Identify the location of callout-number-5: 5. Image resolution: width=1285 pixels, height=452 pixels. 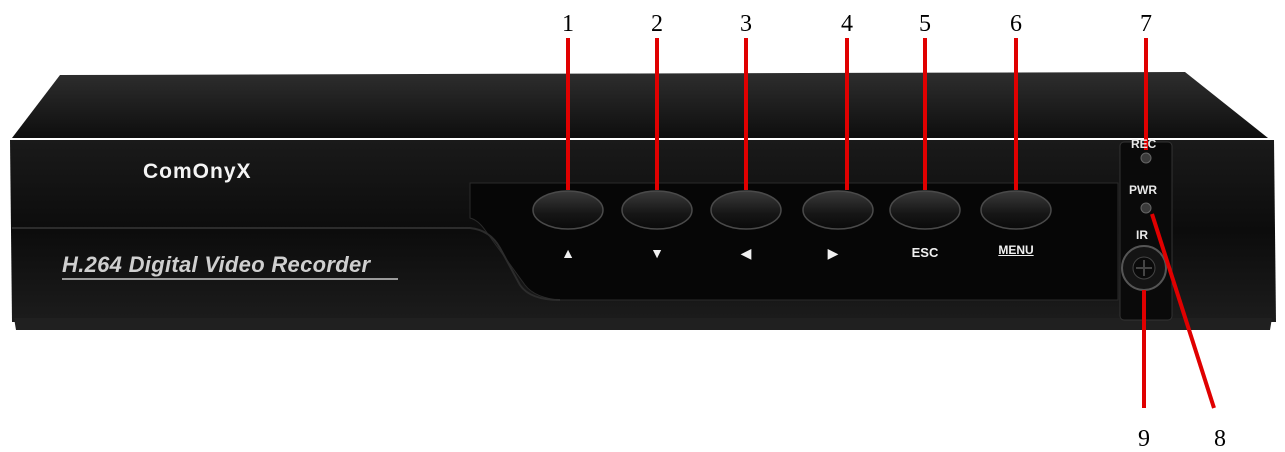
(925, 24).